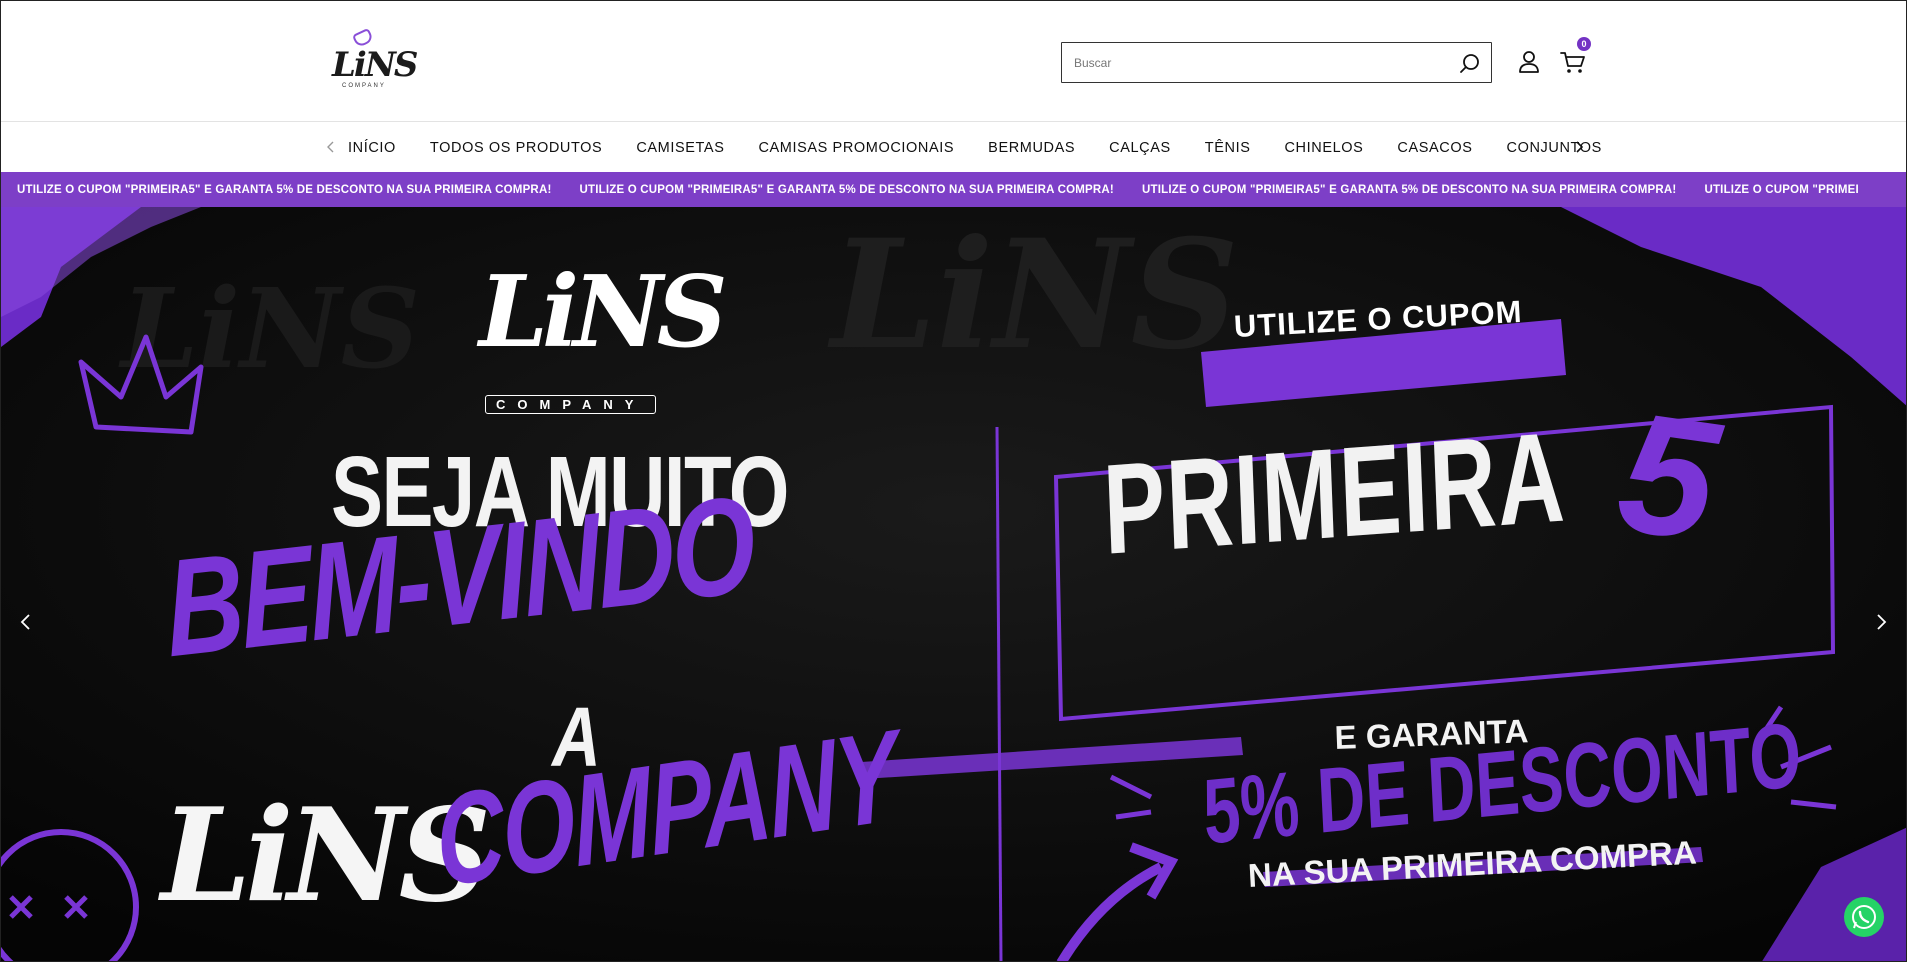 The image size is (1907, 962). What do you see at coordinates (1781, 189) in the screenshot?
I see `promo-message: UTILIZE O CUPOM "PRIMEI` at bounding box center [1781, 189].